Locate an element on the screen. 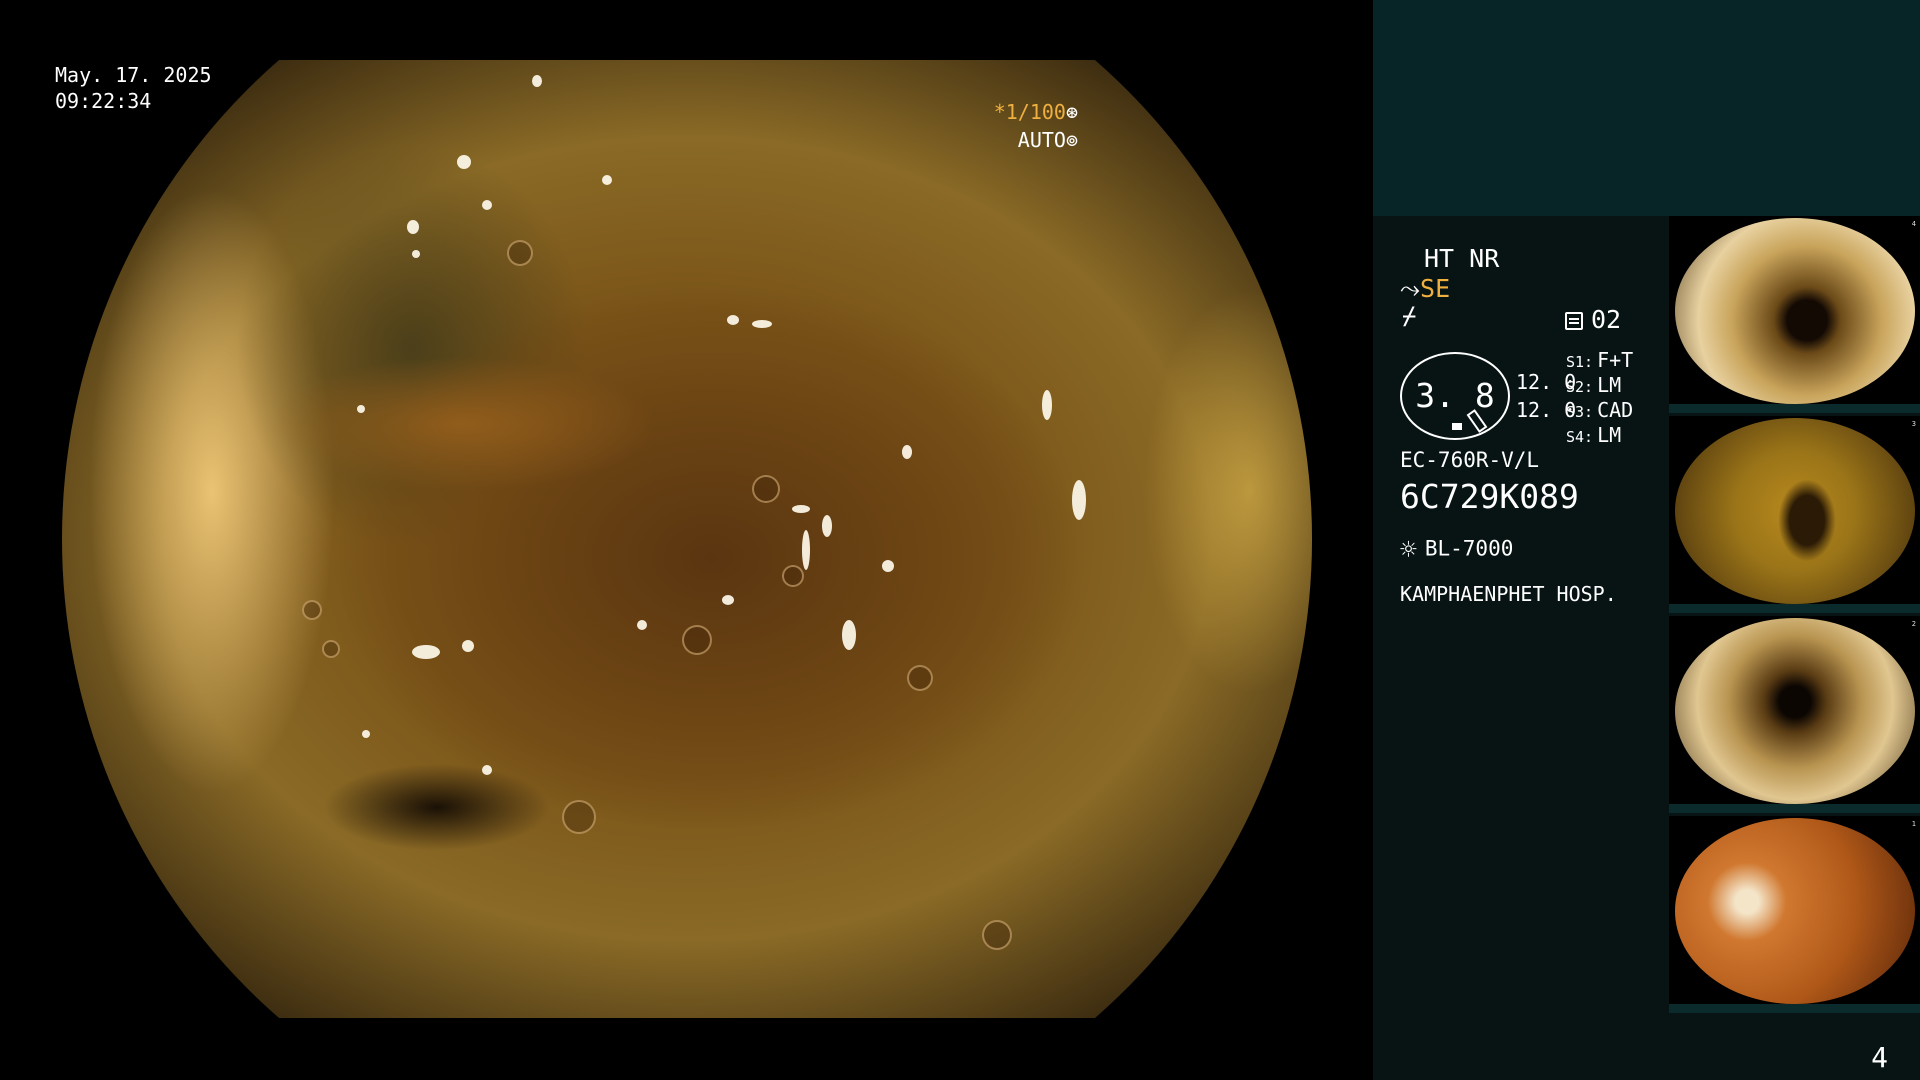 This screenshot has width=1920, height=1080. thumbnail-capture: 4 is located at coordinates (1794, 314).